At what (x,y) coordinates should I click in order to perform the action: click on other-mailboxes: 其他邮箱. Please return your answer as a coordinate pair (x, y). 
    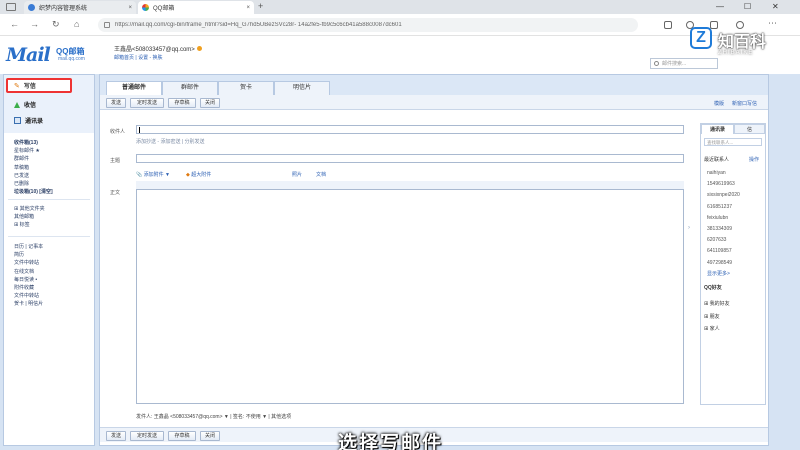
    Looking at the image, I should click on (29, 217).